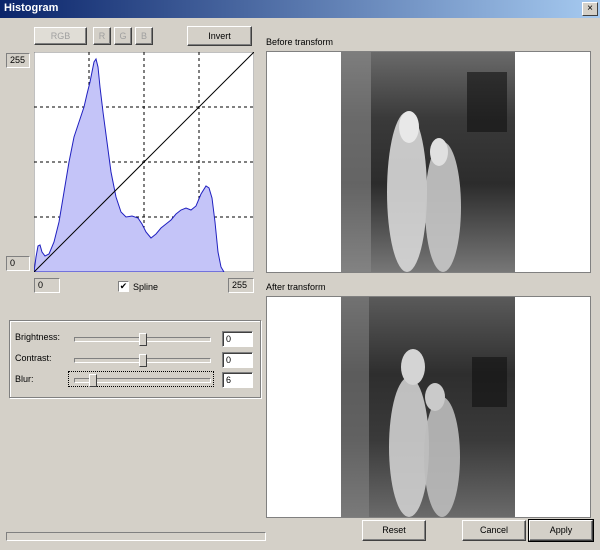 This screenshot has width=600, height=550. Describe the element at coordinates (136, 536) in the screenshot. I see `progress-bar` at that location.